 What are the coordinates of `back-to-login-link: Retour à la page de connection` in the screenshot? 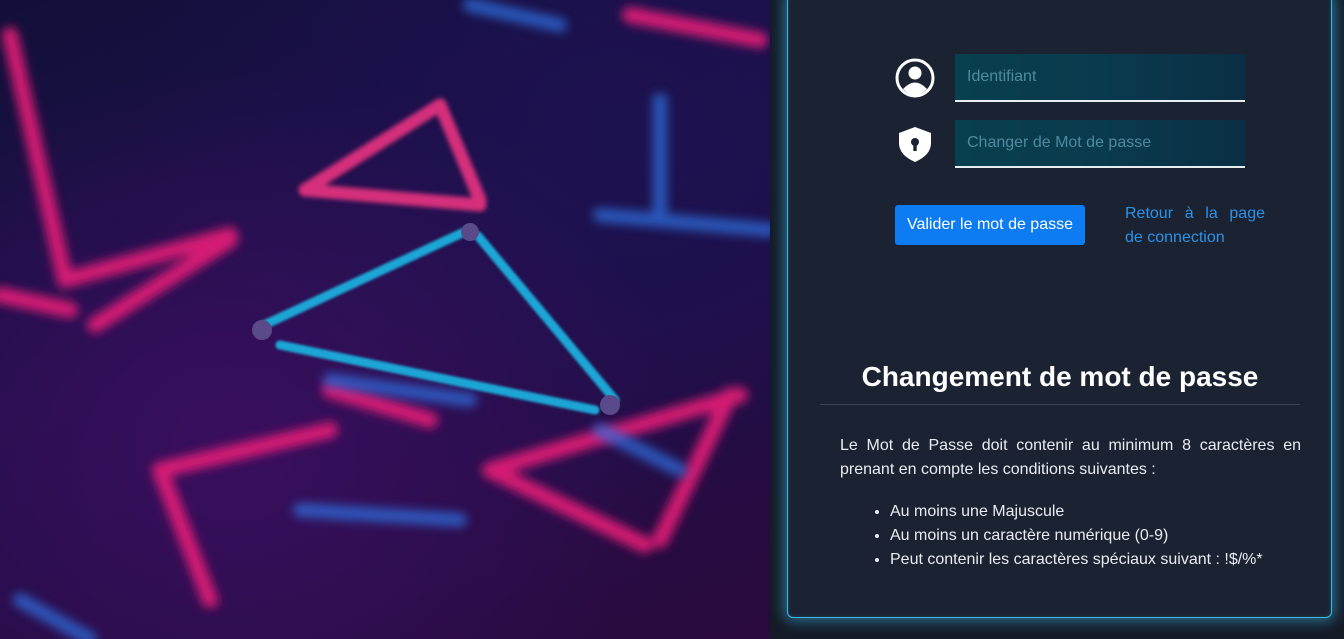 It's located at (1195, 226).